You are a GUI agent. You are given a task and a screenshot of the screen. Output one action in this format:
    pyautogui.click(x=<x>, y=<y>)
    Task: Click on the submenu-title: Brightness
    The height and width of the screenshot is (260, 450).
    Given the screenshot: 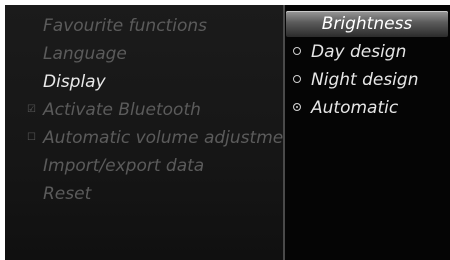 What is the action you would take?
    pyautogui.click(x=367, y=24)
    